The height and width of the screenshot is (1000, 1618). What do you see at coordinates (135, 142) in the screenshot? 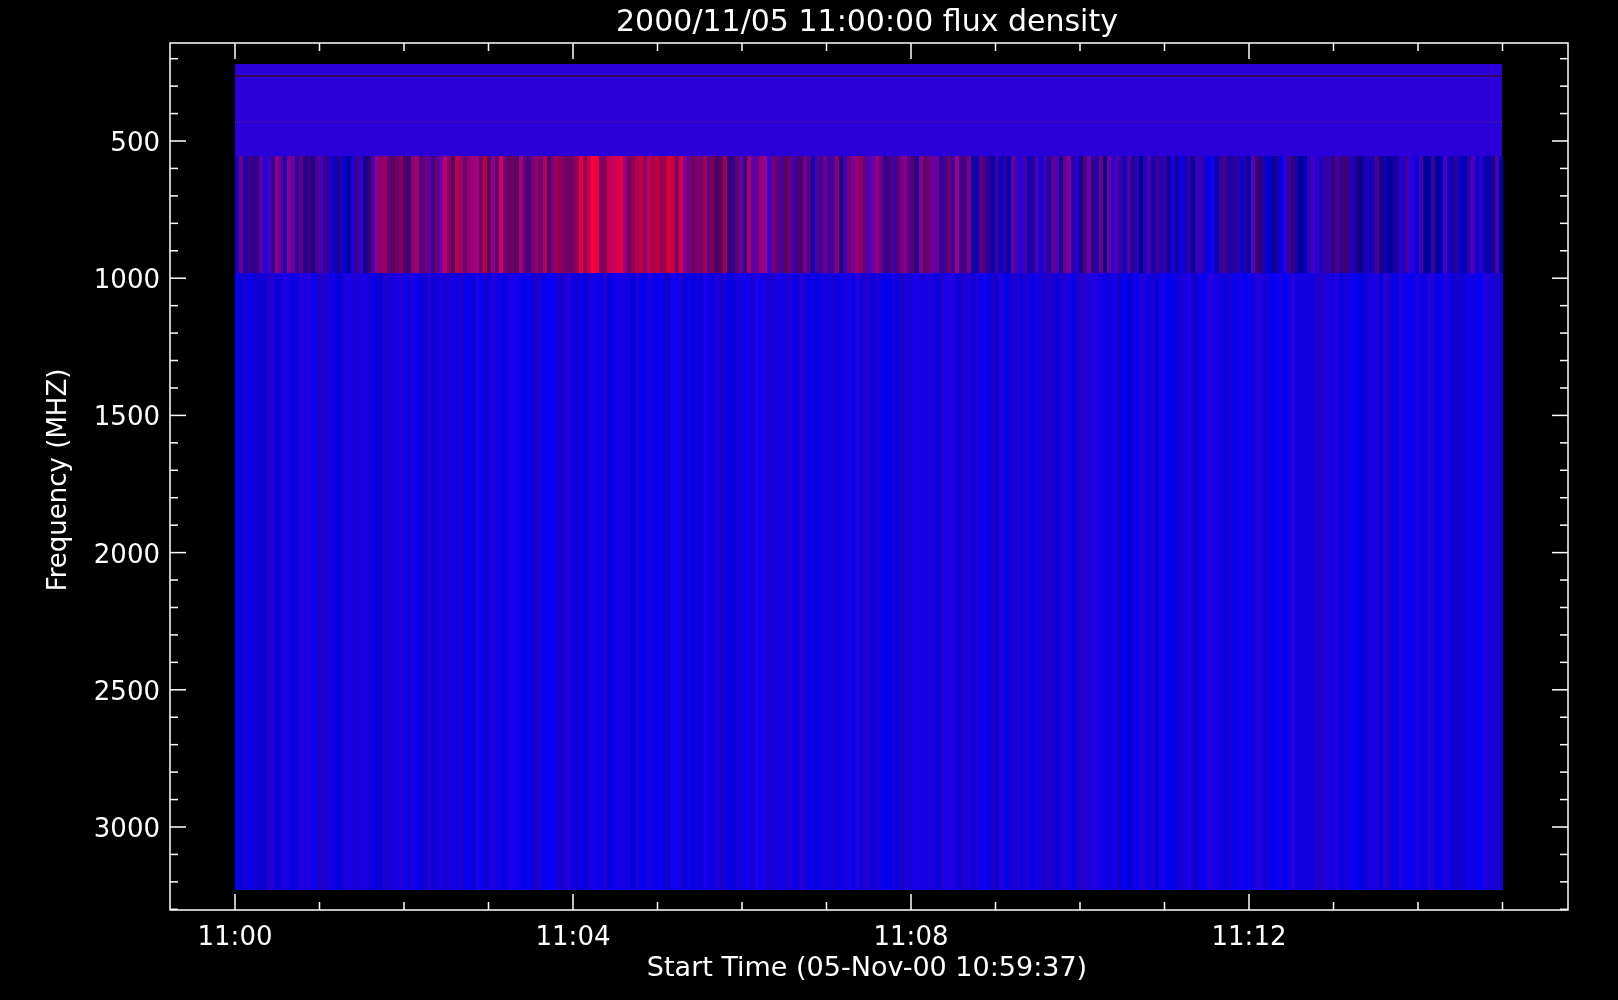
I see `tick-label: 500` at bounding box center [135, 142].